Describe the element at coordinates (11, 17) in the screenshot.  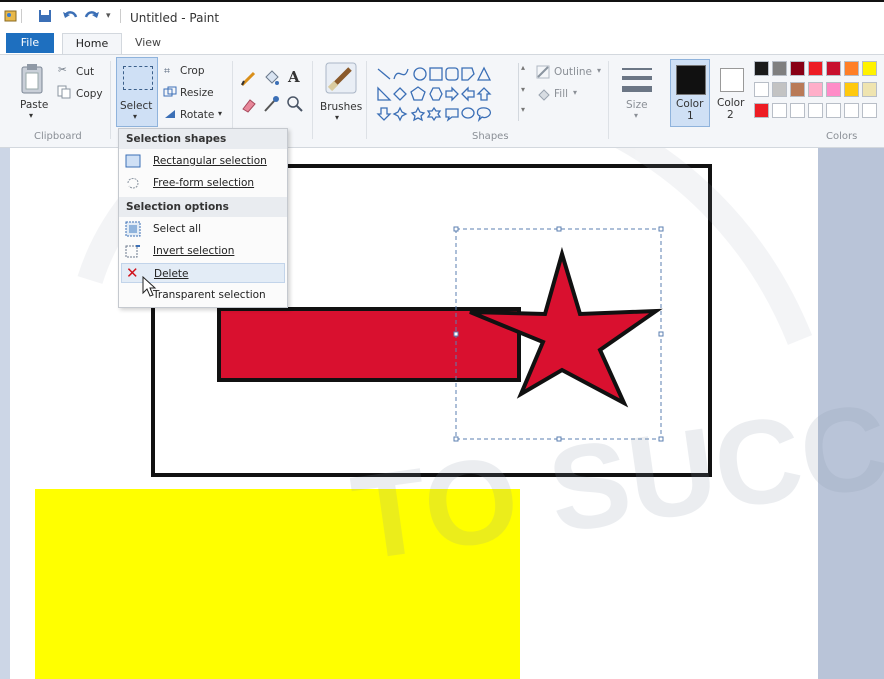
I see `paint-app-icon` at that location.